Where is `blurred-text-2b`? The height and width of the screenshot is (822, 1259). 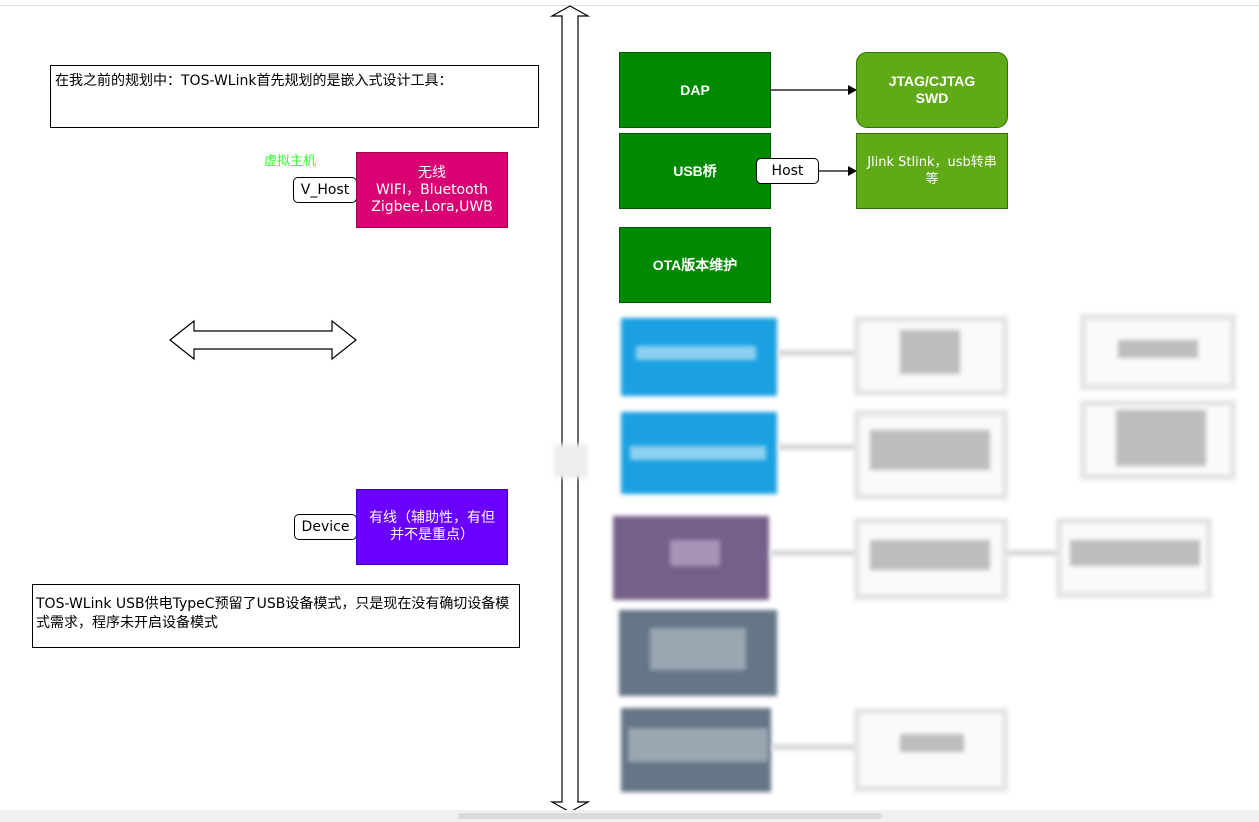
blurred-text-2b is located at coordinates (1161, 438).